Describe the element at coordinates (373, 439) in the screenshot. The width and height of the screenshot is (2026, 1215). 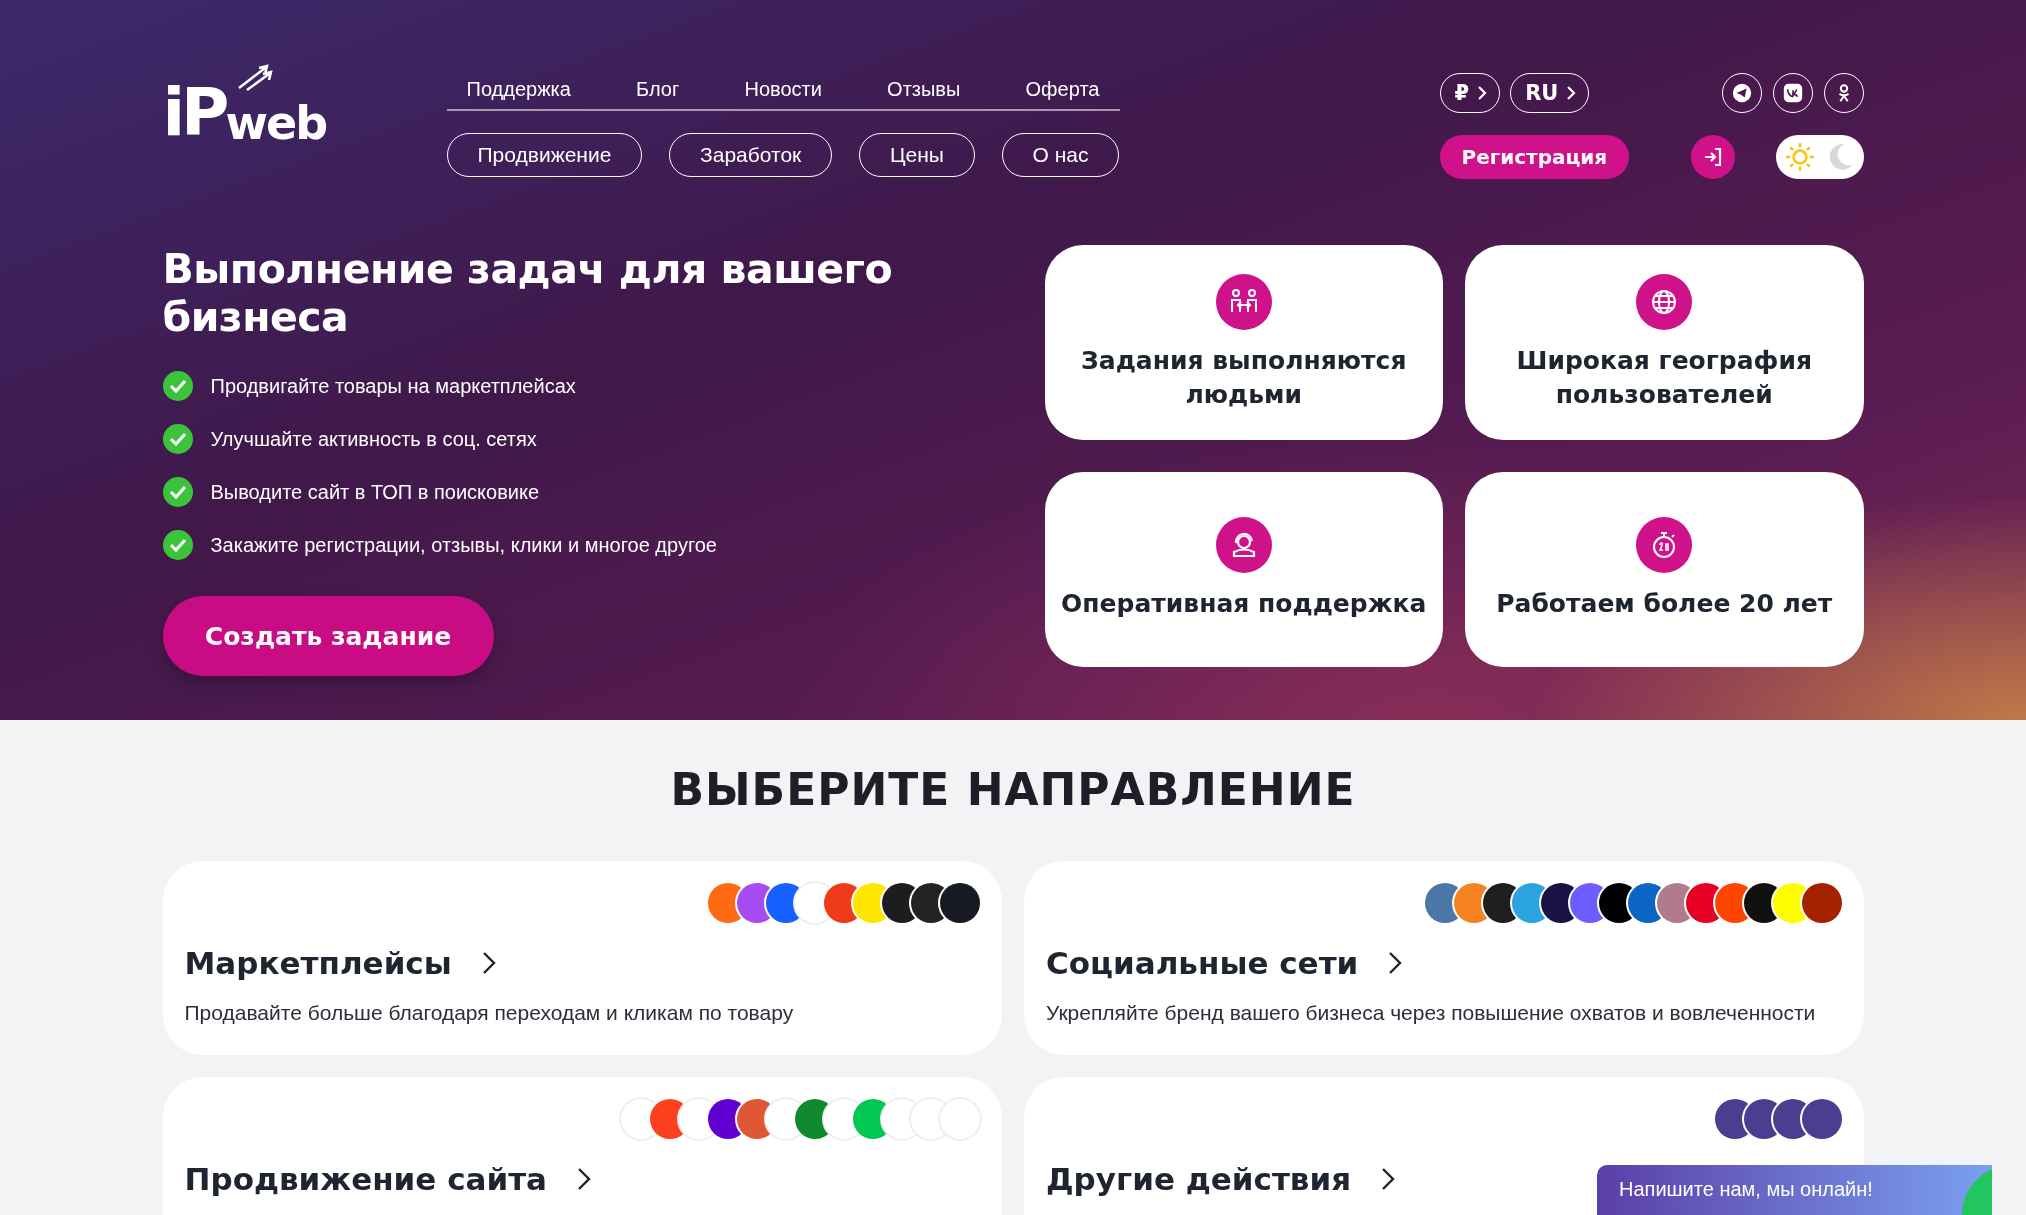
I see `benefit-text: Улучшайте активность в соц. сетях` at that location.